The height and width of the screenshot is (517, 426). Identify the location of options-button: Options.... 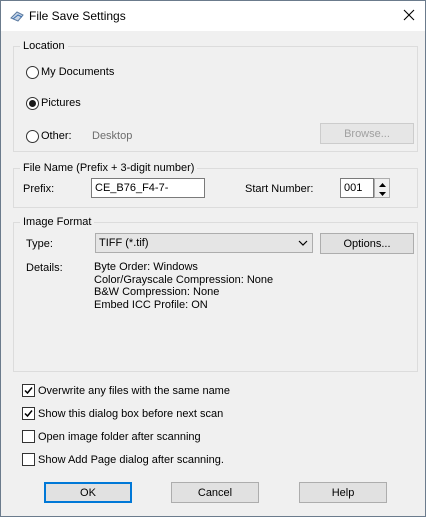
(367, 243).